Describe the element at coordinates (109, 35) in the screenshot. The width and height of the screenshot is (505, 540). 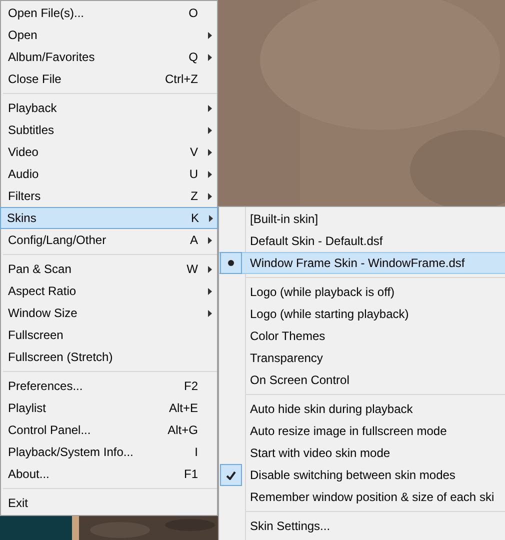
I see `menu-item: Open` at that location.